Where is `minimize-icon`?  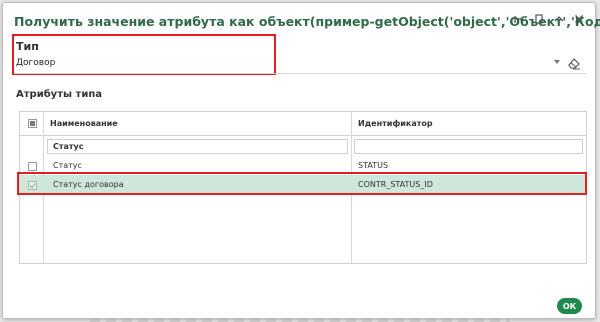
minimize-icon is located at coordinates (518, 18).